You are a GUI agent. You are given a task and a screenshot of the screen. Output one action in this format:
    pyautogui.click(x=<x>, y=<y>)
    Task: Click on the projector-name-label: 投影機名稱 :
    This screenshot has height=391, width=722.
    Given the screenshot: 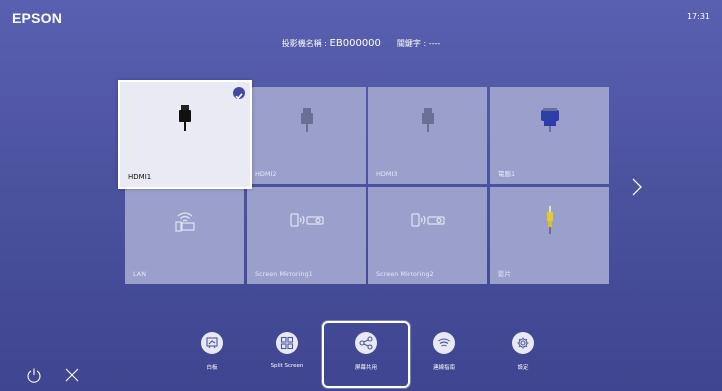 What is the action you would take?
    pyautogui.click(x=305, y=43)
    